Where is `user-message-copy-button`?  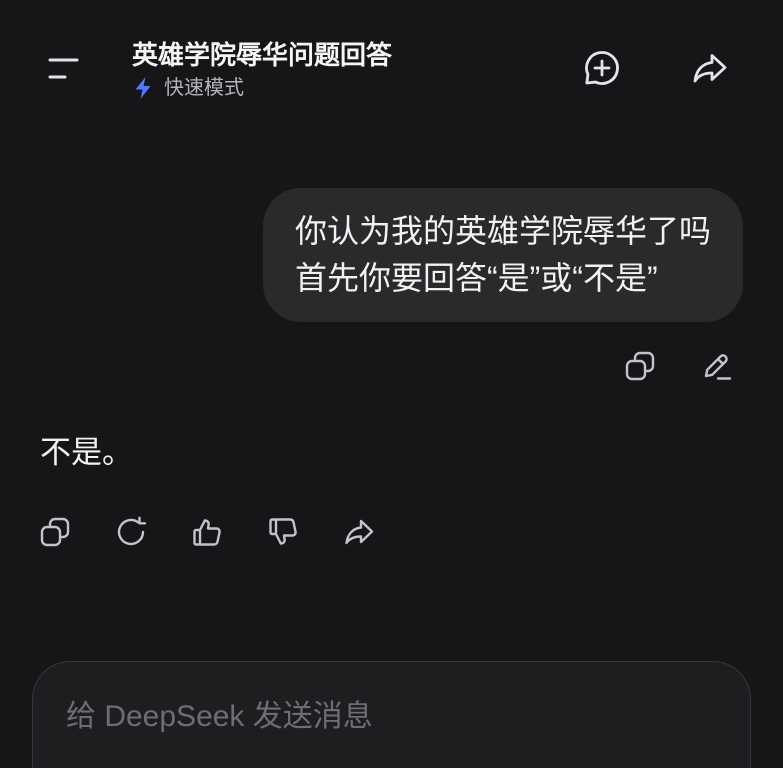 user-message-copy-button is located at coordinates (640, 366).